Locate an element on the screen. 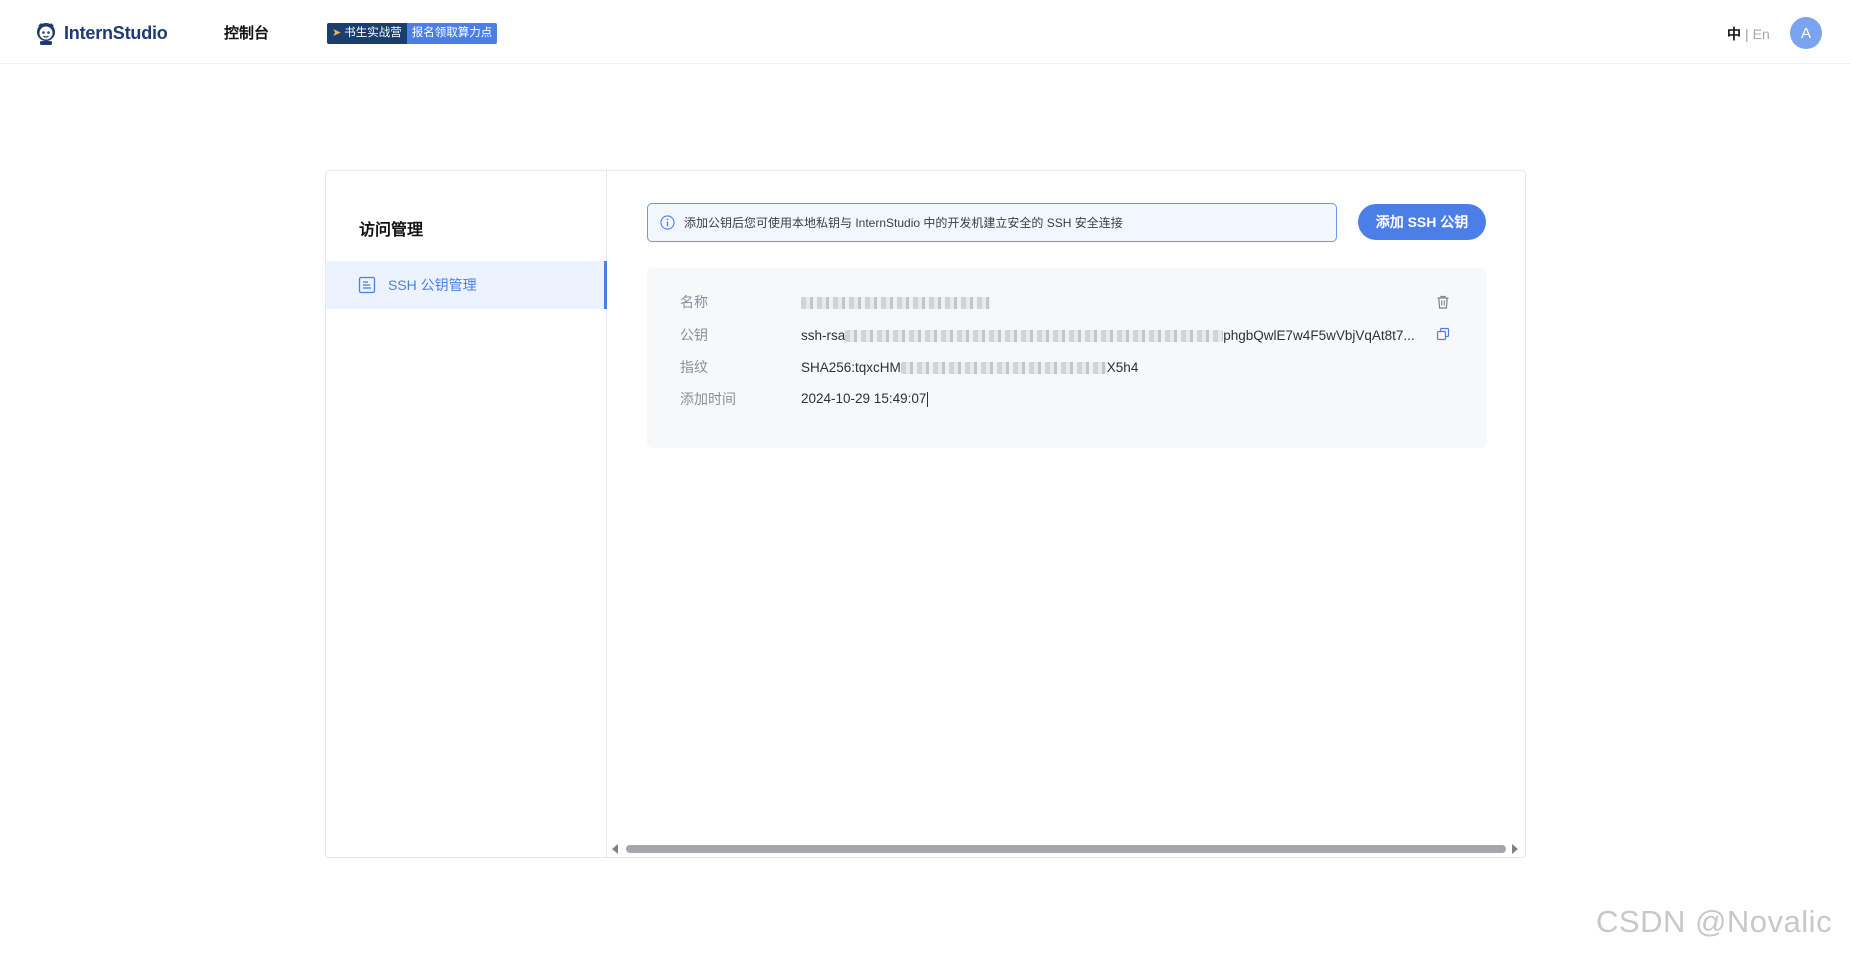  lang-en-option: En is located at coordinates (1761, 34).